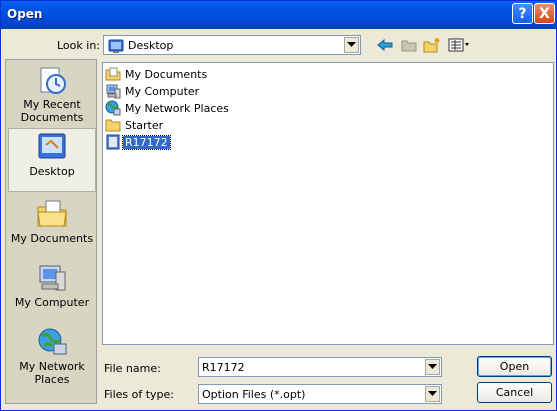 Image resolution: width=557 pixels, height=411 pixels. Describe the element at coordinates (113, 74) in the screenshot. I see `folder-documents-icon` at that location.